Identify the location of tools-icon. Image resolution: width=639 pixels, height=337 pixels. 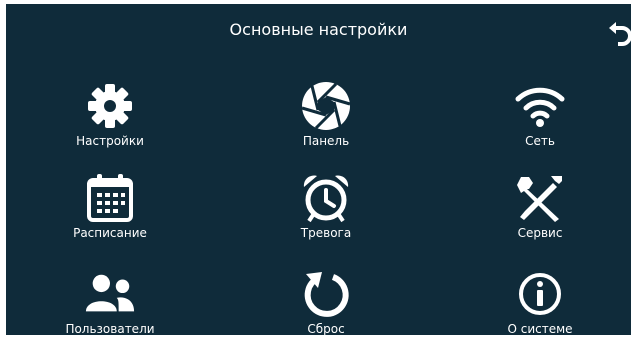
(539, 199).